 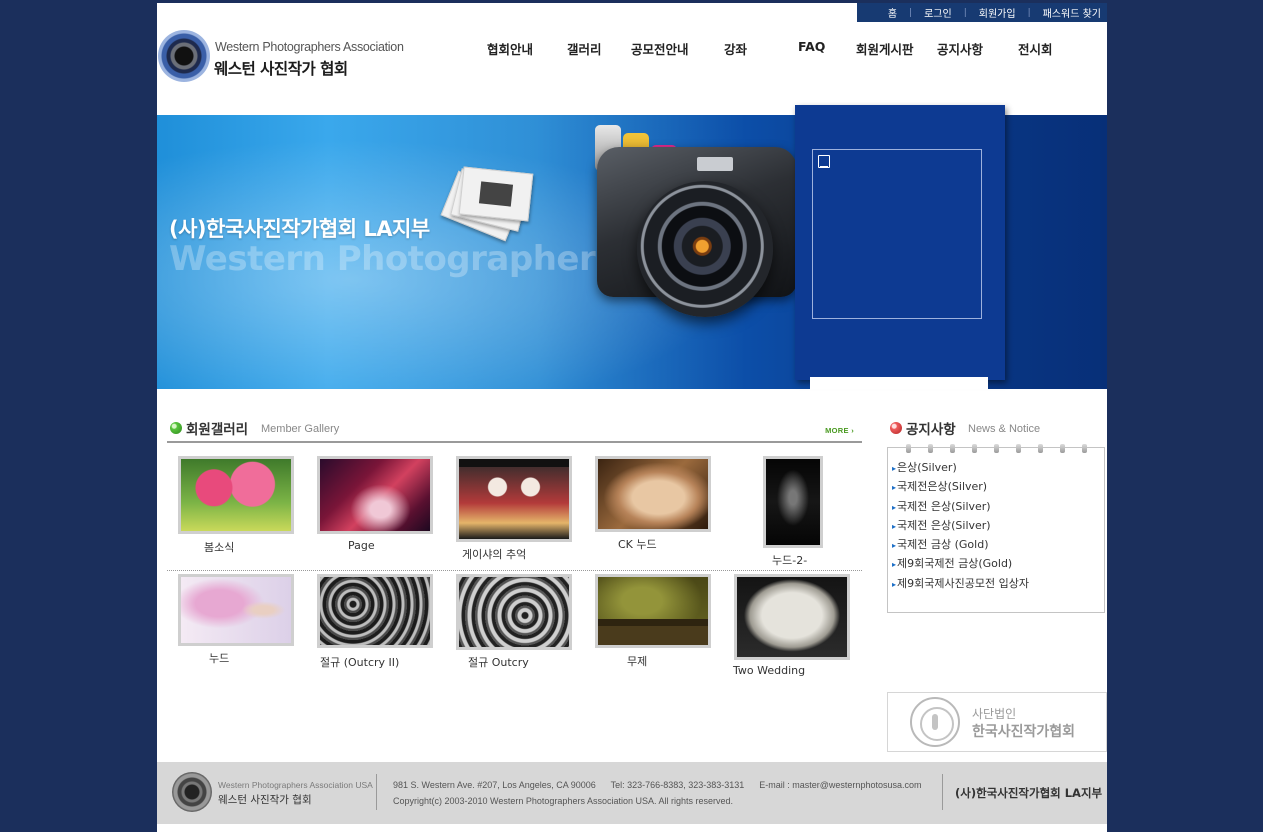 I want to click on util-home-link: 홈, so click(x=892, y=12).